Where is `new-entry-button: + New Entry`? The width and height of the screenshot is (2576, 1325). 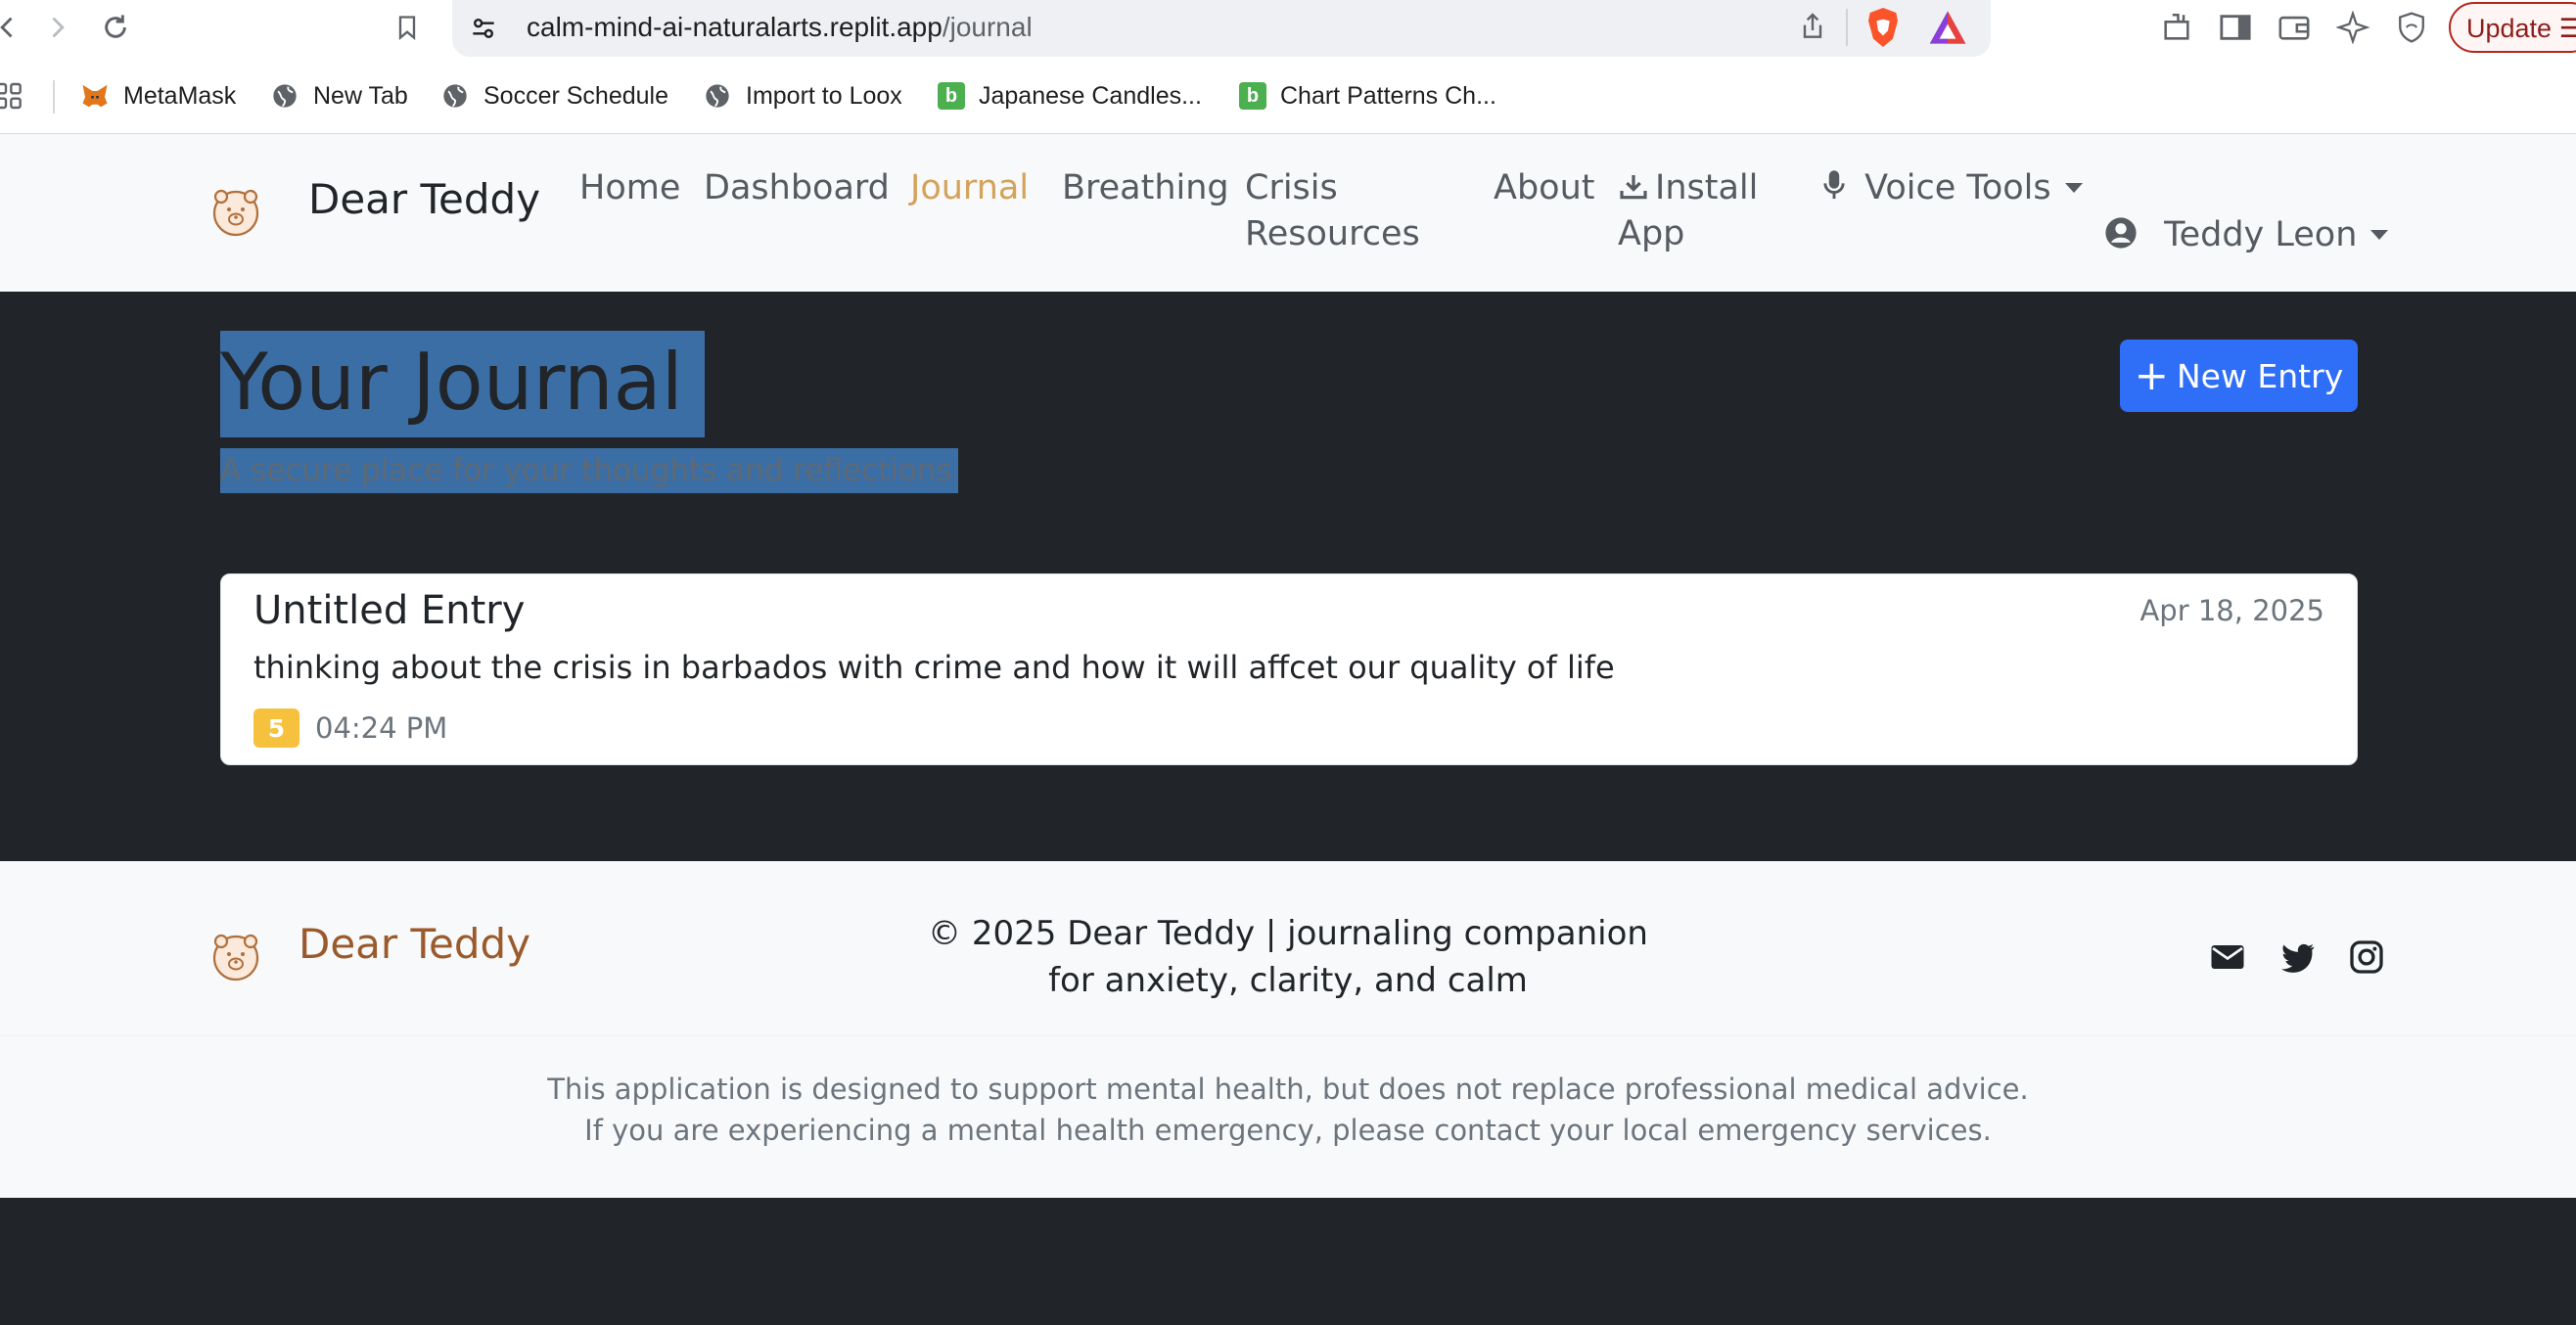
new-entry-button: + New Entry is located at coordinates (2239, 376).